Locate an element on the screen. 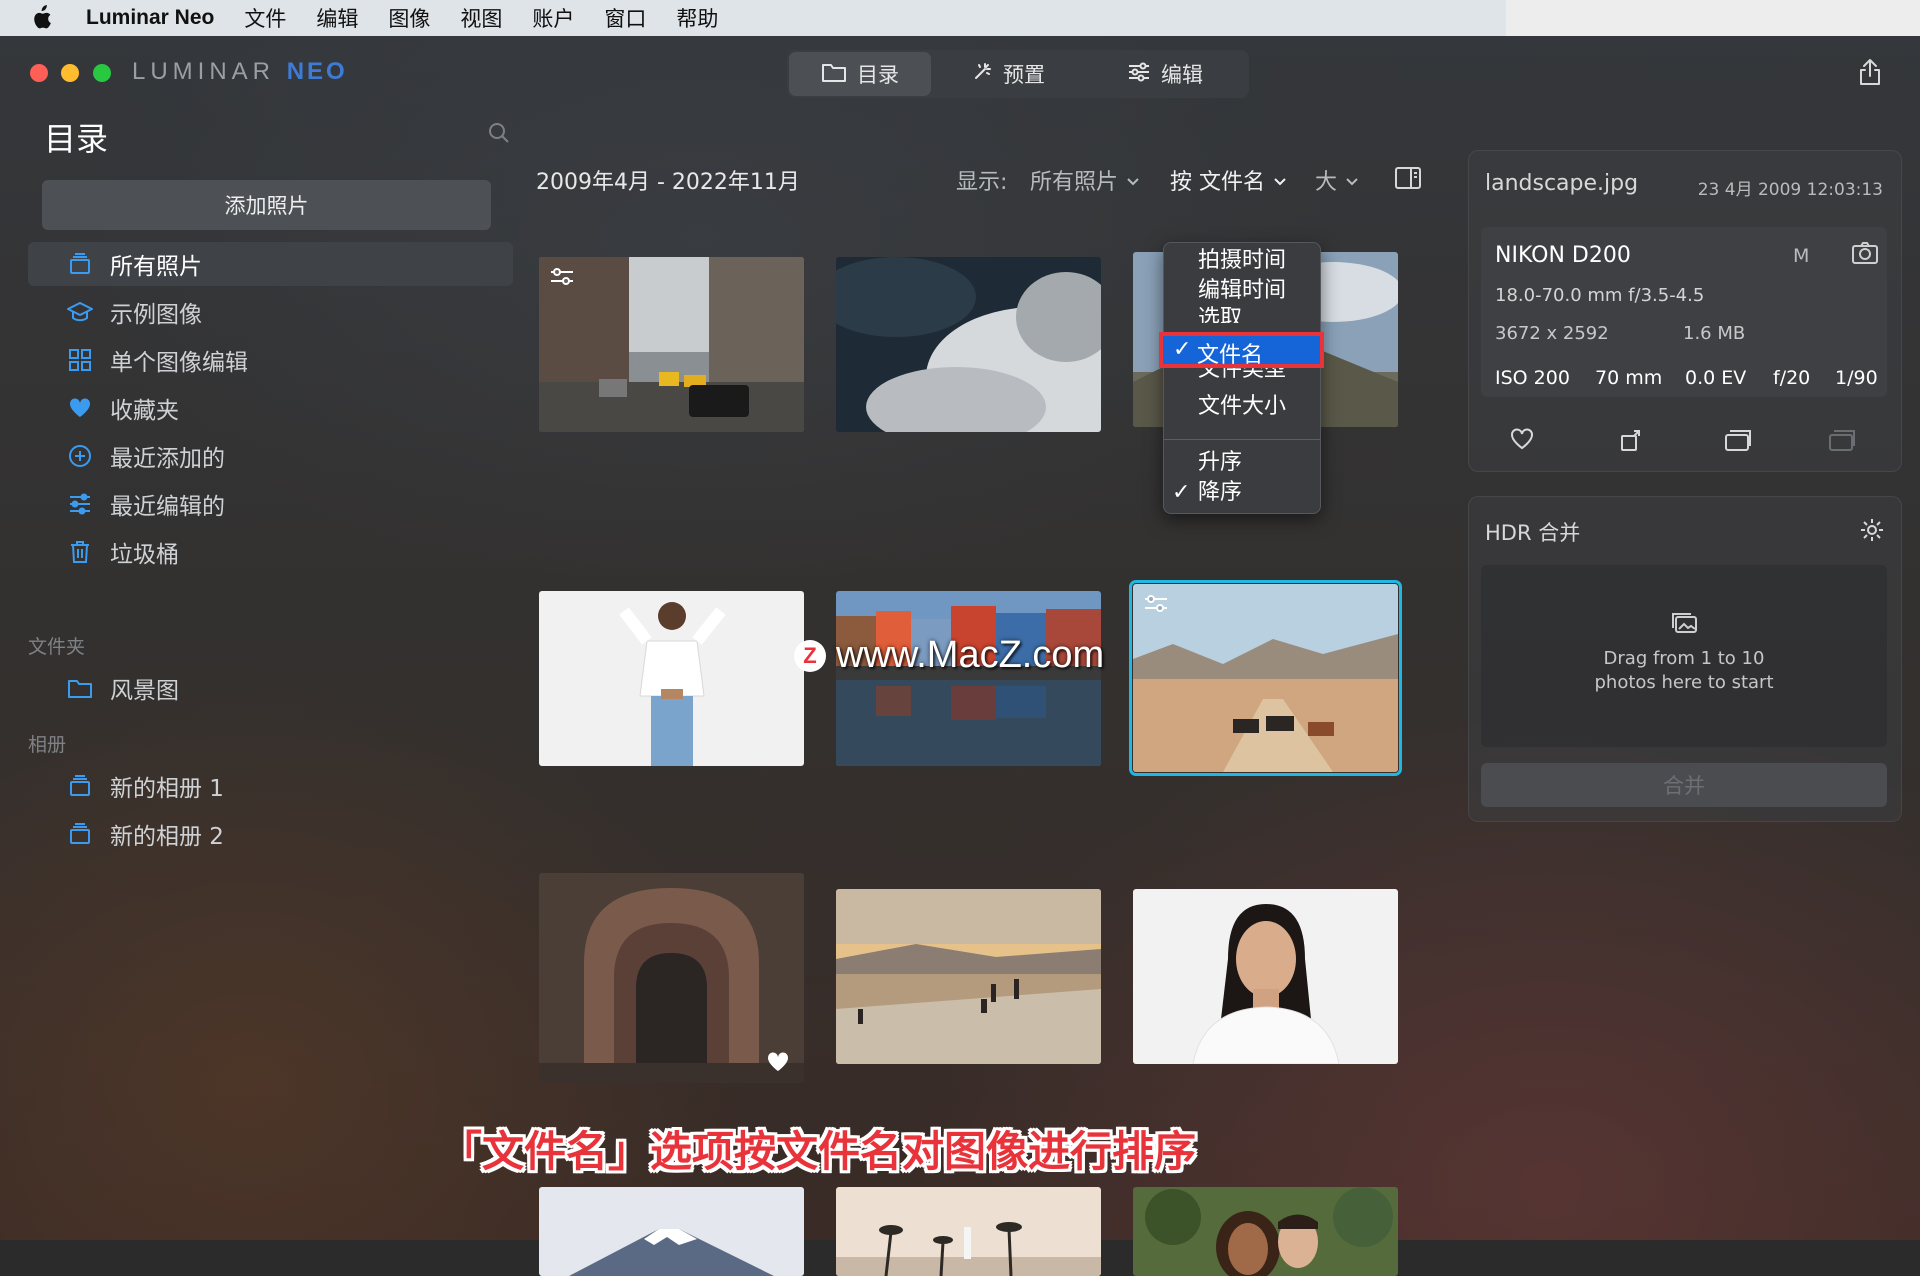  photo-thumbnail-city-street is located at coordinates (671, 344).